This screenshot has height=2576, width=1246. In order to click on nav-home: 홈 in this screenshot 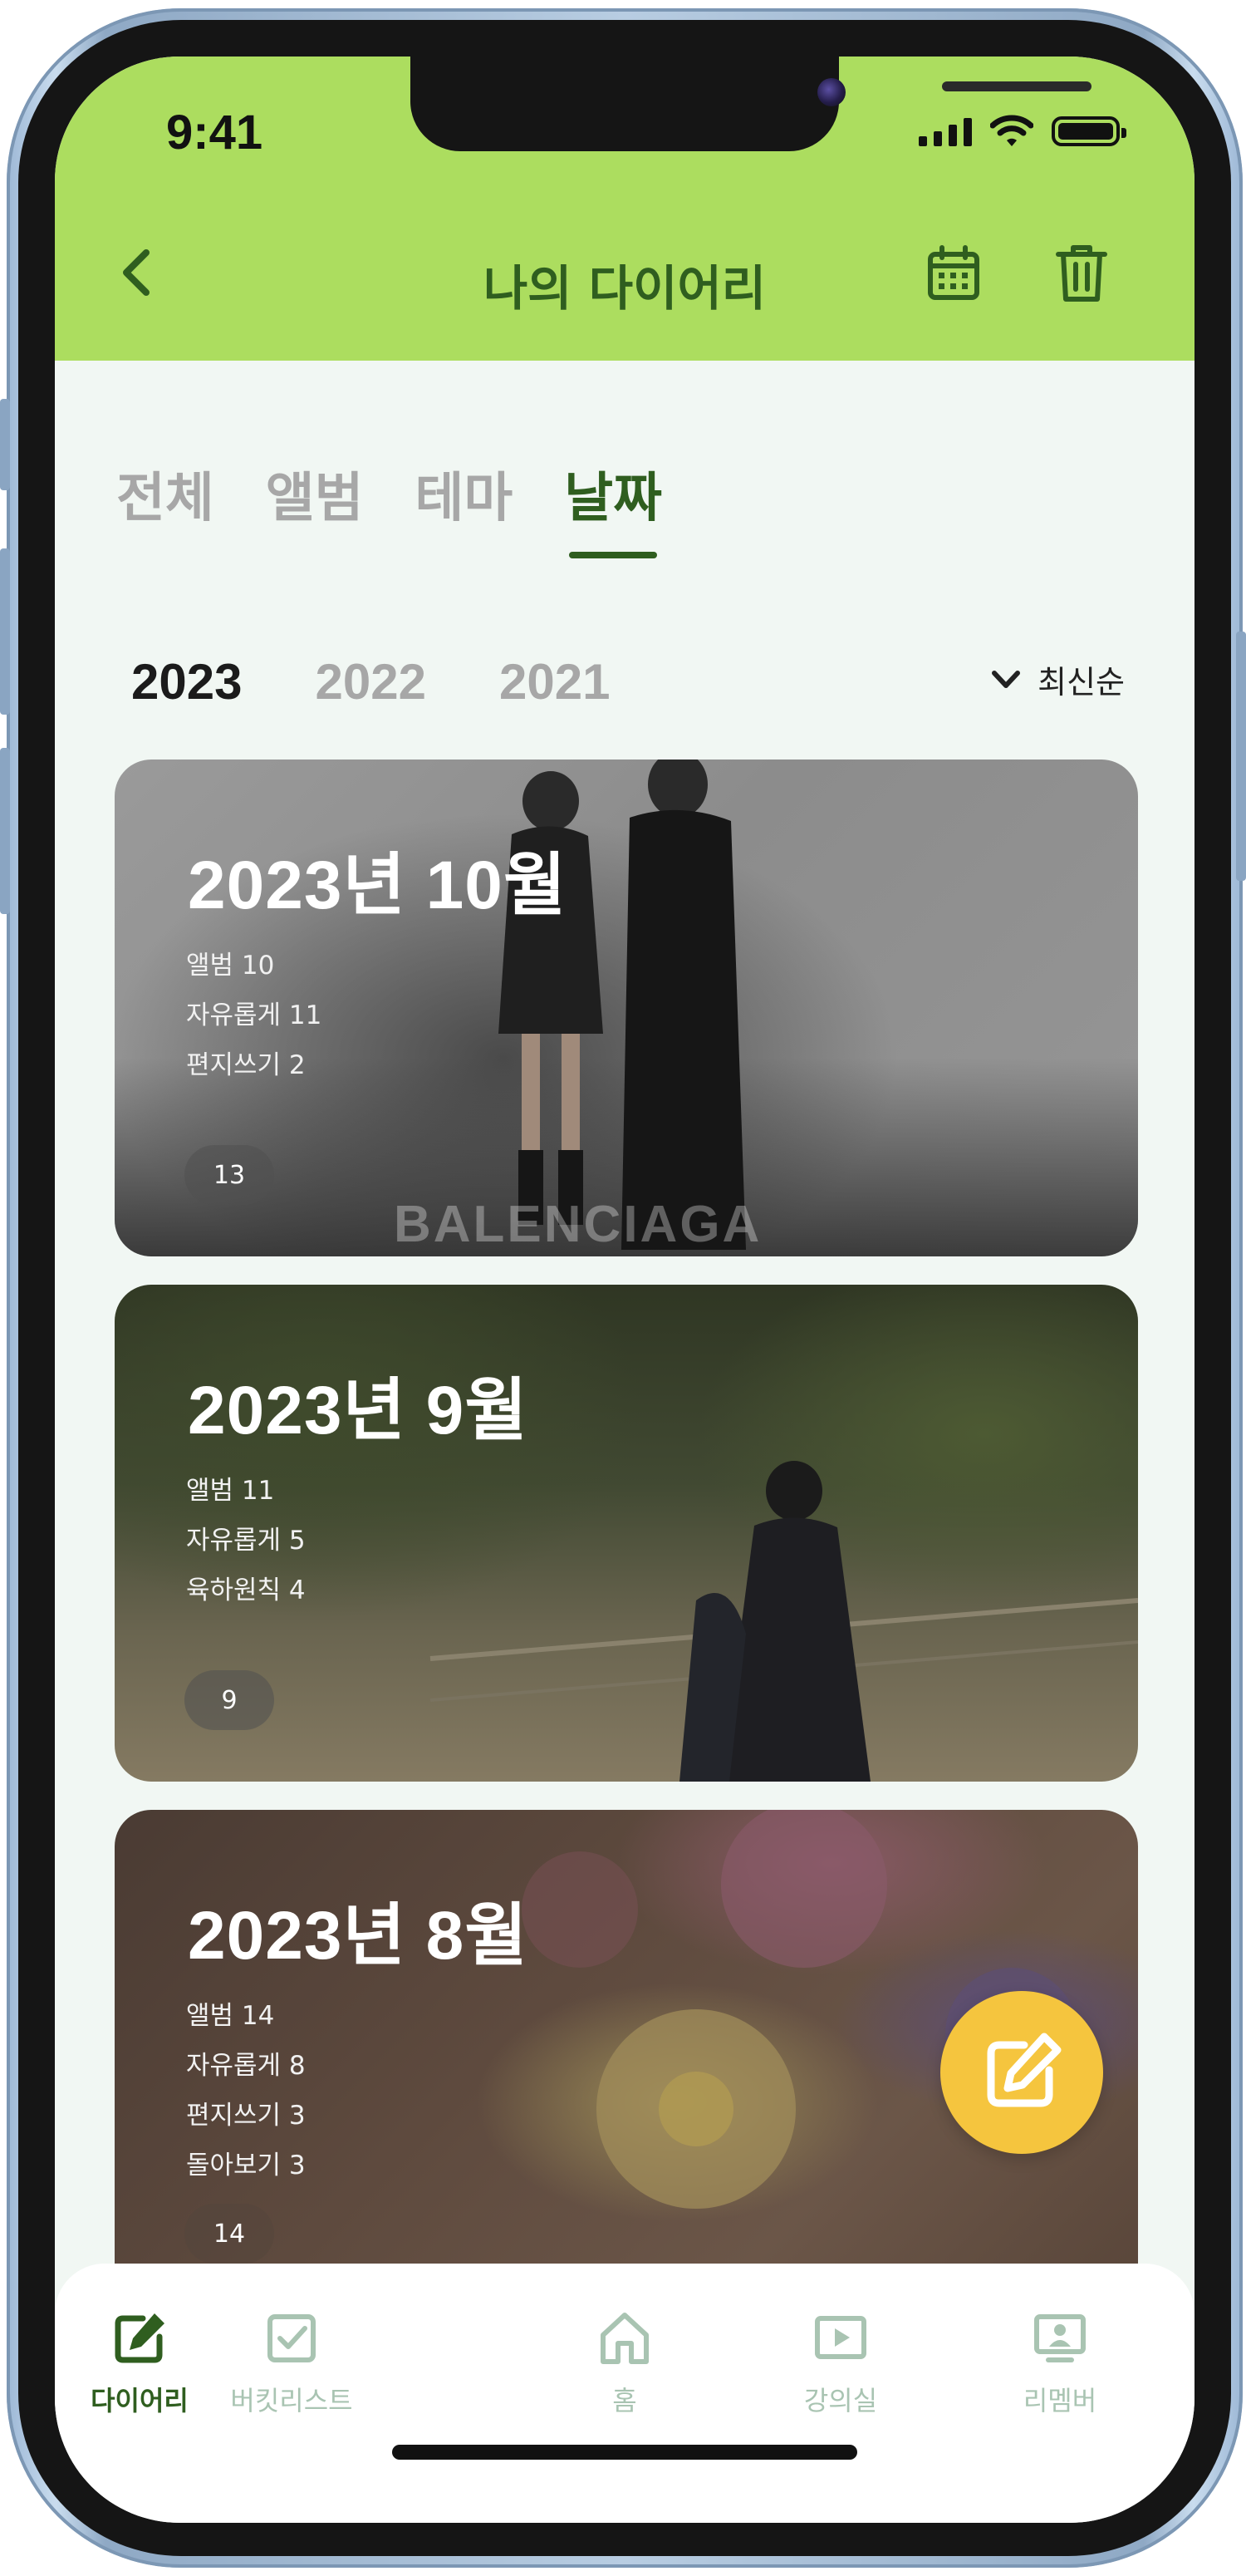, I will do `click(625, 2363)`.